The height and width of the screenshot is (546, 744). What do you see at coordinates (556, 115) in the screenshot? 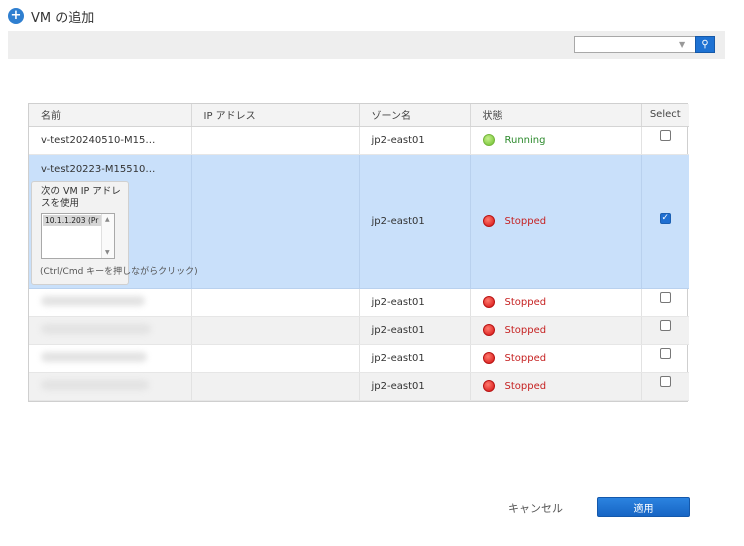
I see `column-header-state: 状態` at bounding box center [556, 115].